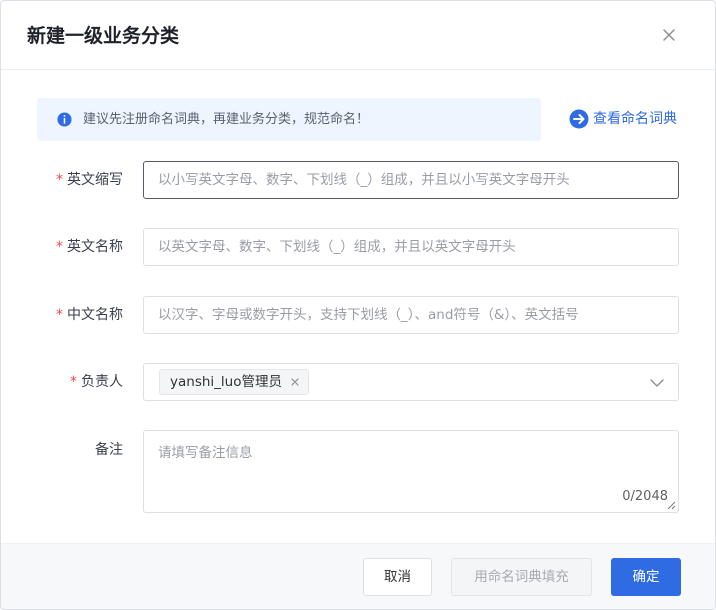 Image resolution: width=716 pixels, height=610 pixels. Describe the element at coordinates (646, 577) in the screenshot. I see `confirm-button: 确定` at that location.